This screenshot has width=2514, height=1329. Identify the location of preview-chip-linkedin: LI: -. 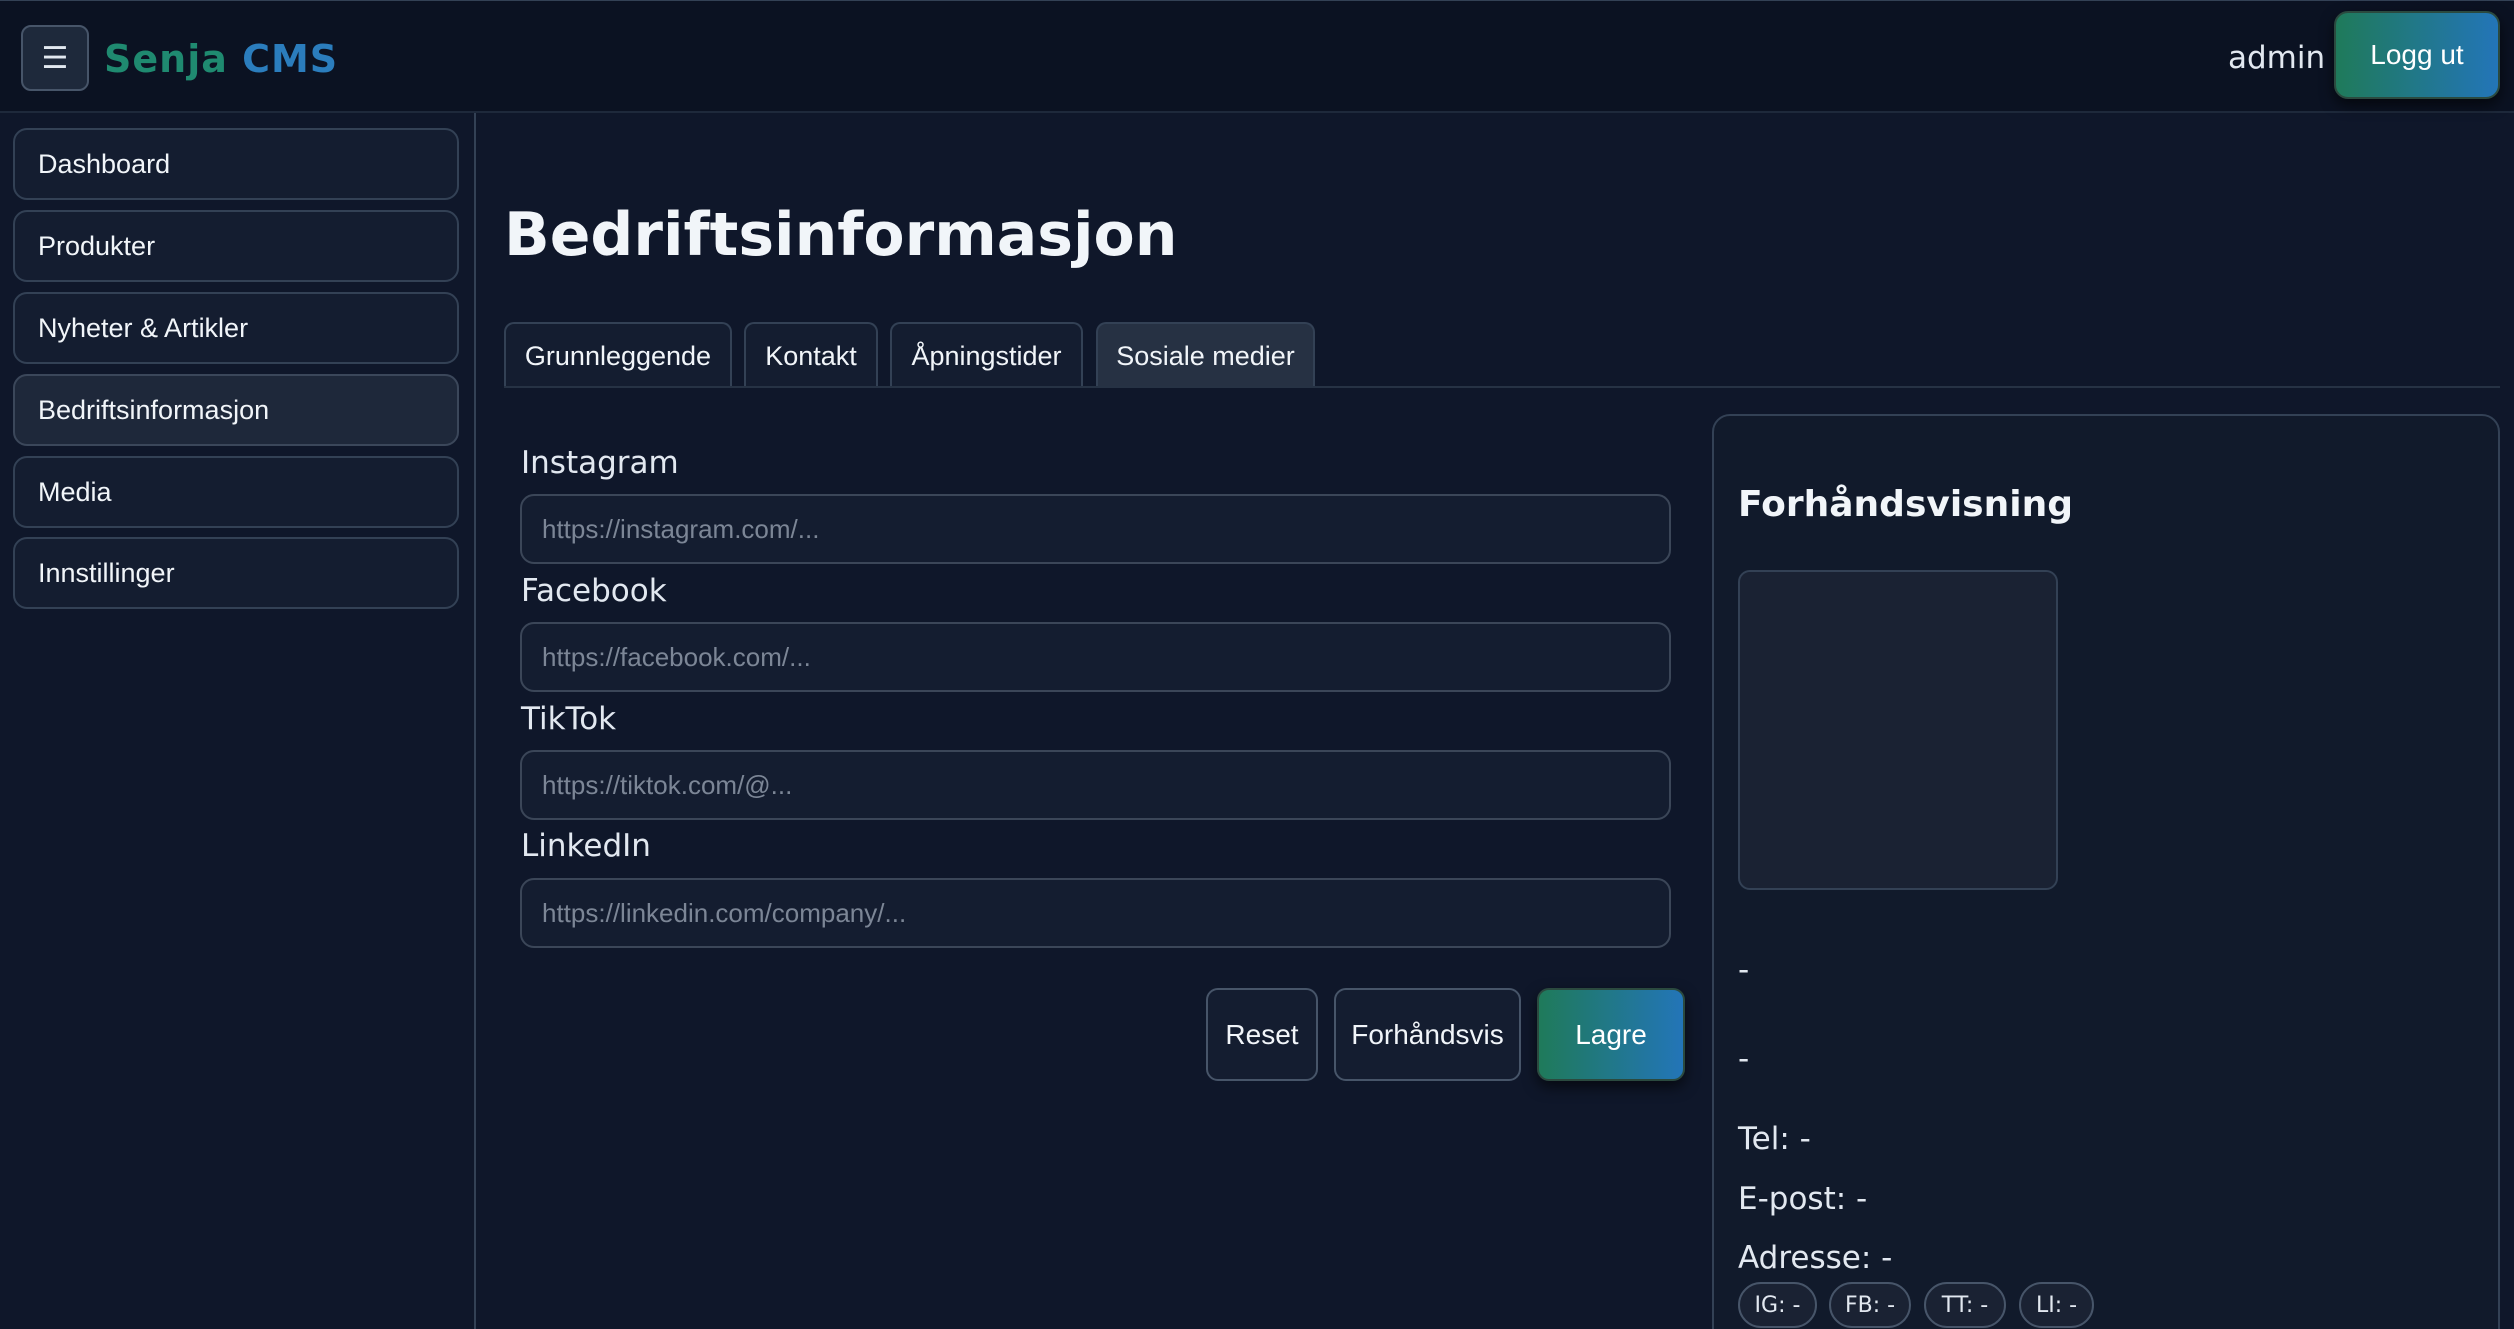
(2056, 1305).